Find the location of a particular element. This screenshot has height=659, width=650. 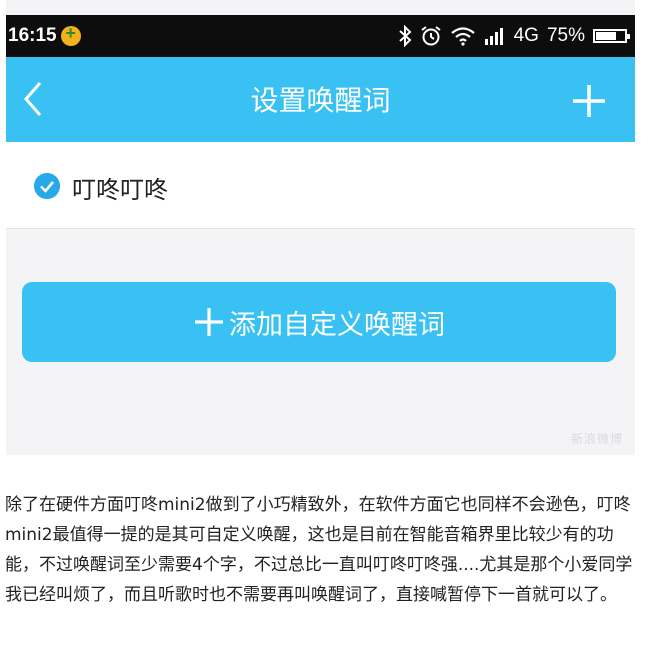

check-circle-icon is located at coordinates (47, 186).